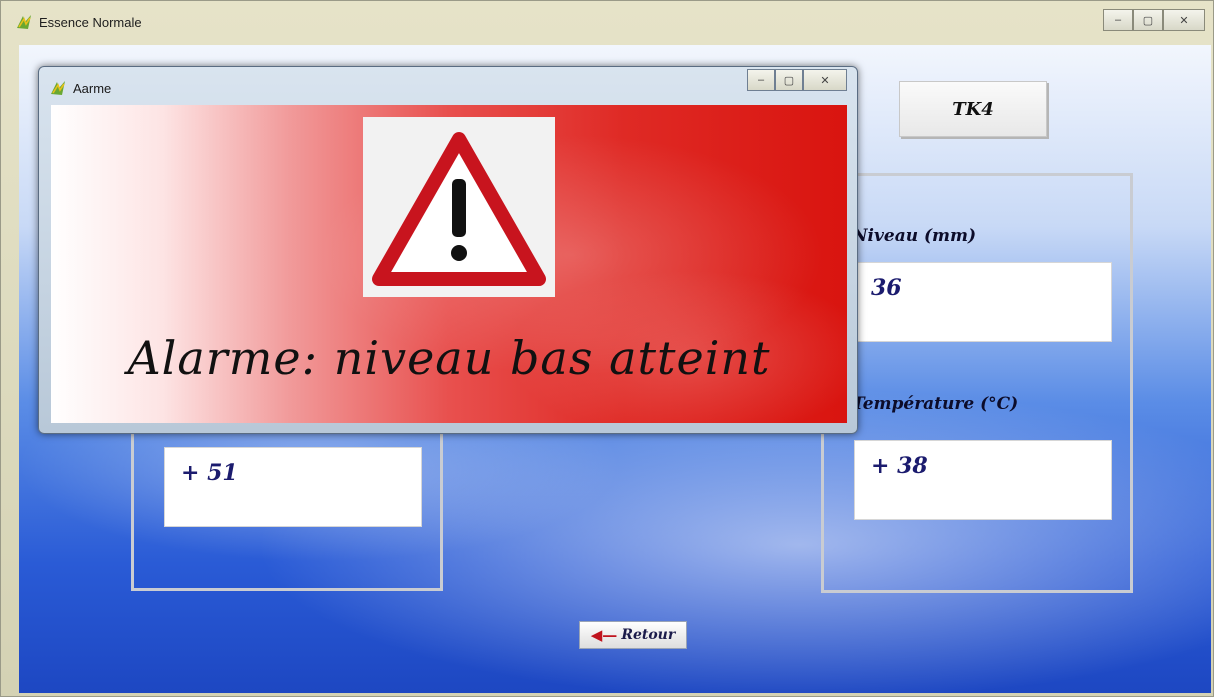  What do you see at coordinates (935, 404) in the screenshot?
I see `temperature-label: Température (°C)` at bounding box center [935, 404].